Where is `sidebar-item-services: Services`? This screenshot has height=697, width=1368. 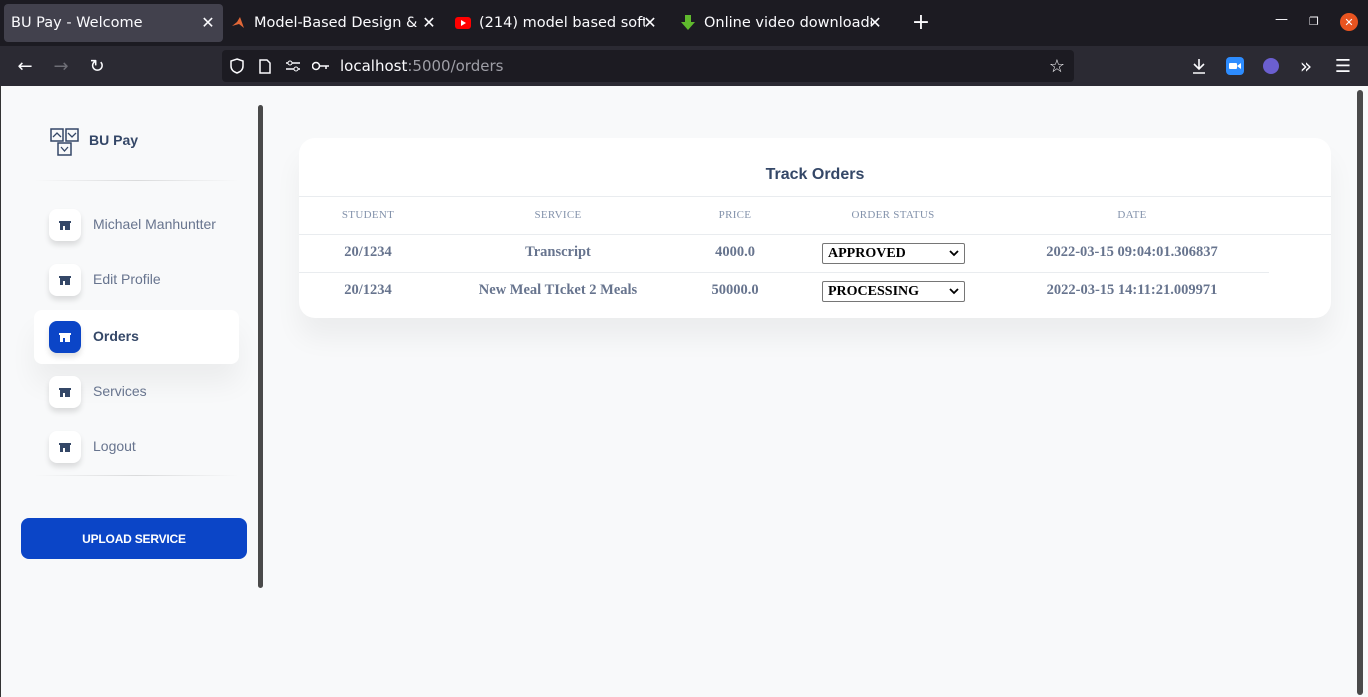 sidebar-item-services: Services is located at coordinates (136, 392).